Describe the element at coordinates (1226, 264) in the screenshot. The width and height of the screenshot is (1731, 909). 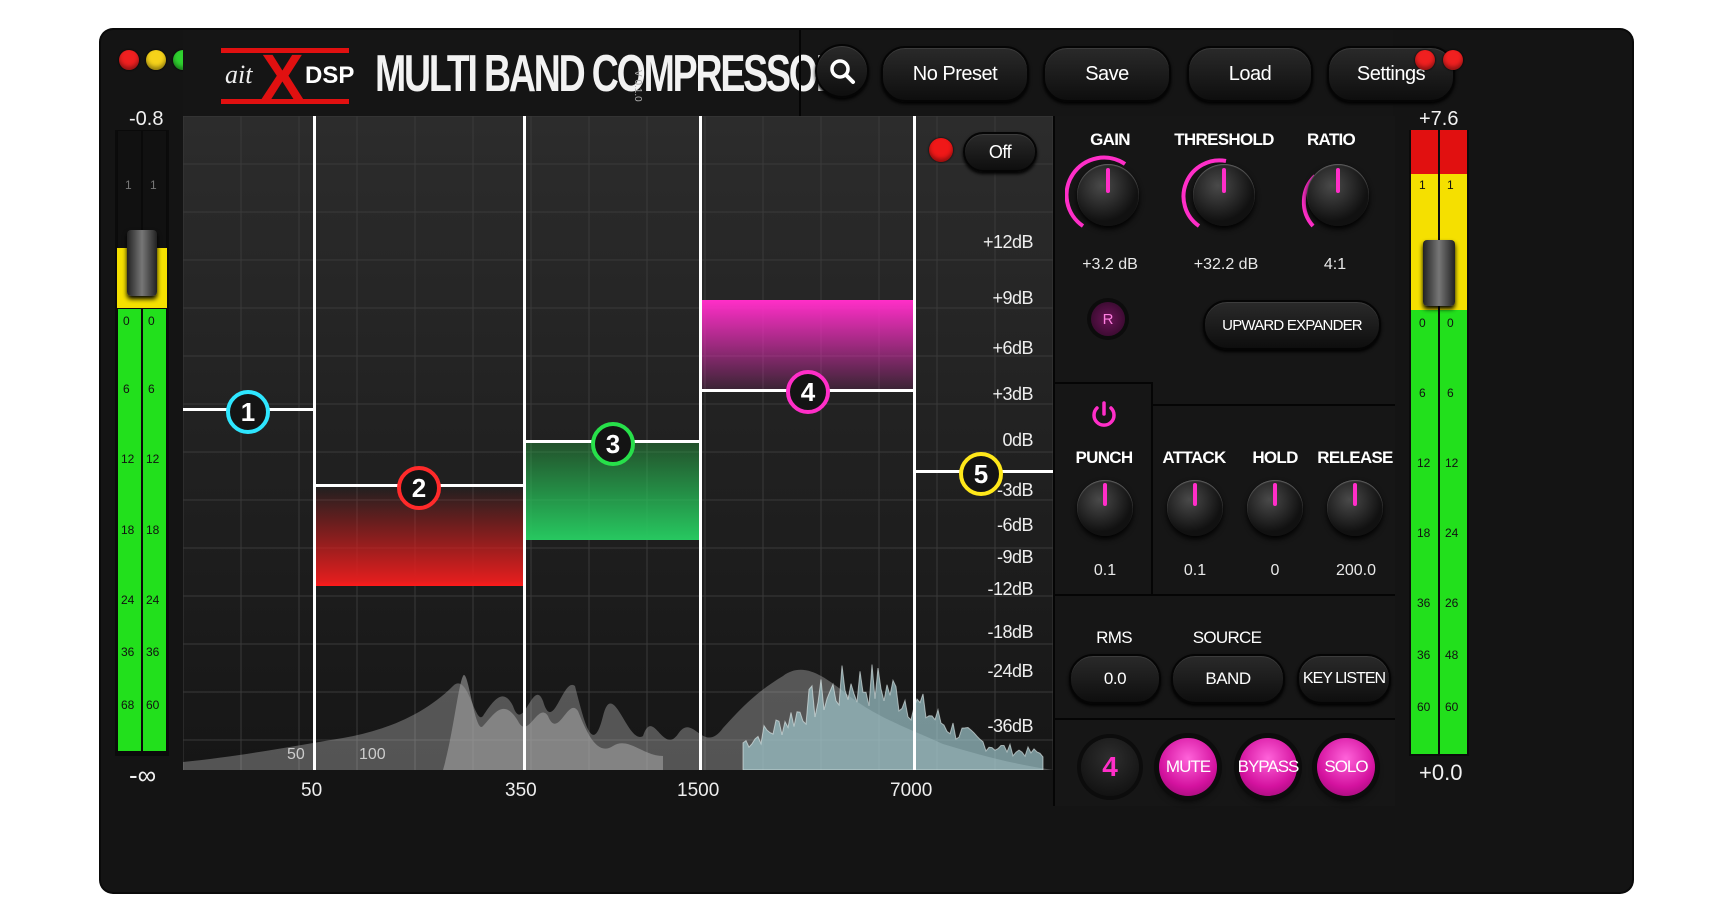
I see `threshold-value: +32.2 dB` at that location.